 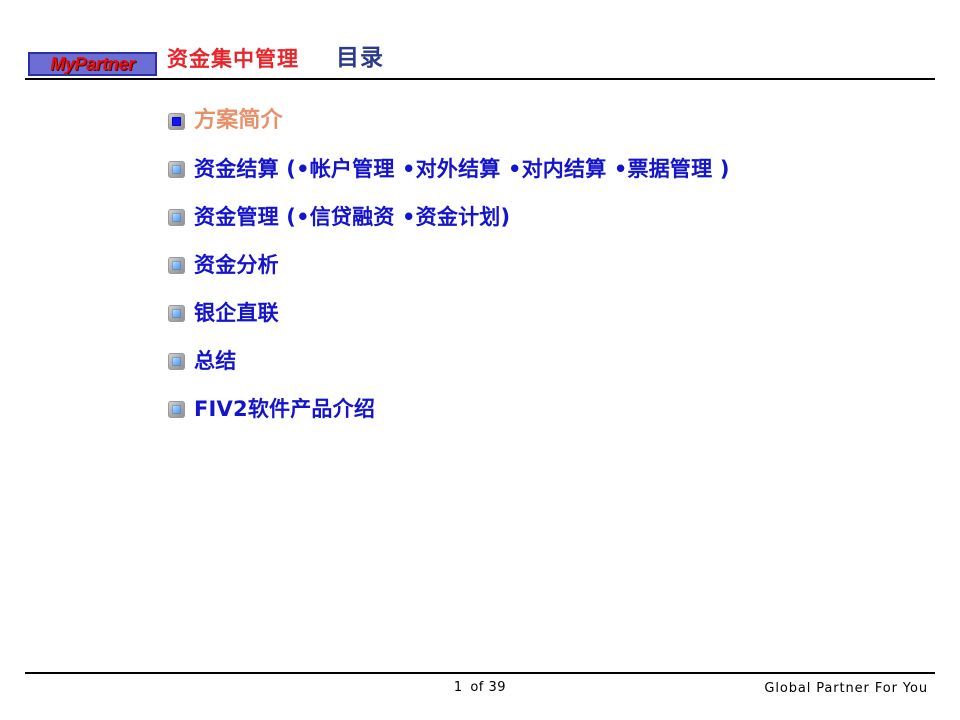 I want to click on toc-item-label: 总结, so click(x=215, y=361).